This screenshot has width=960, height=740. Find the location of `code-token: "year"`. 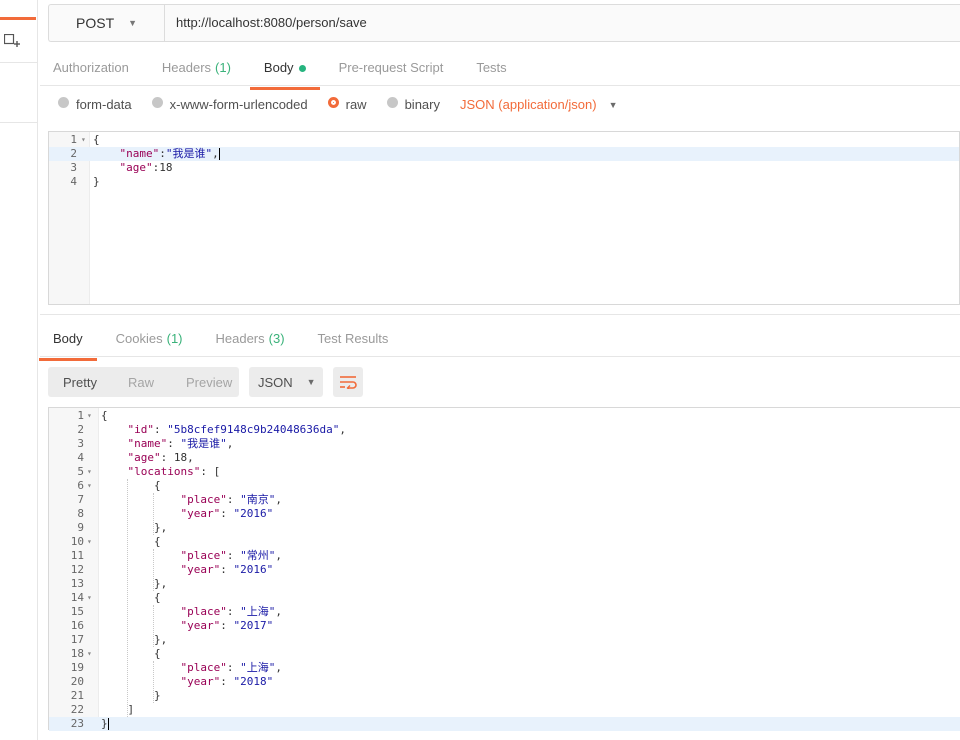

code-token: "year" is located at coordinates (161, 681).